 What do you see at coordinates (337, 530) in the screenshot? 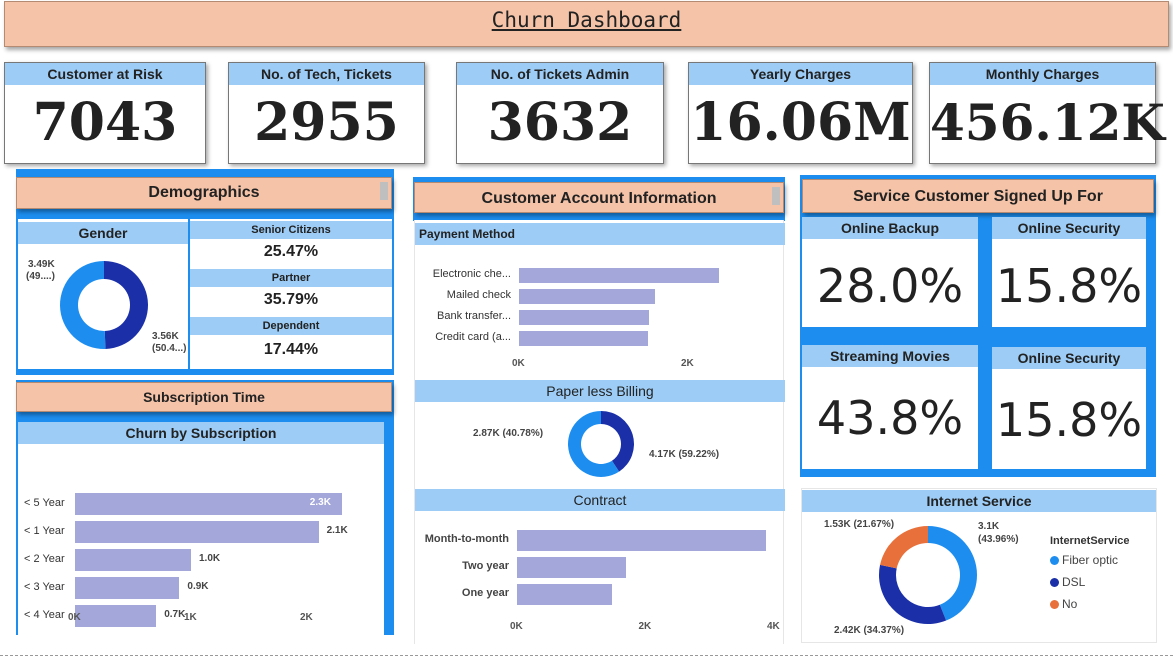
I see `bar-data-label: 2.1K` at bounding box center [337, 530].